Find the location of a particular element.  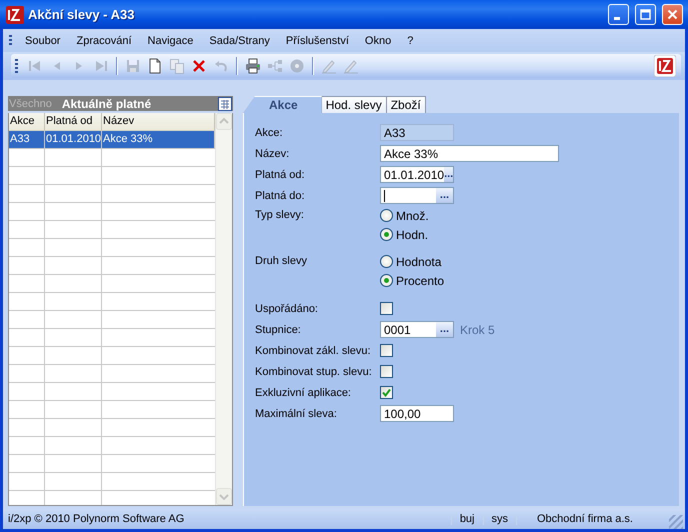

printer-icon is located at coordinates (253, 66).